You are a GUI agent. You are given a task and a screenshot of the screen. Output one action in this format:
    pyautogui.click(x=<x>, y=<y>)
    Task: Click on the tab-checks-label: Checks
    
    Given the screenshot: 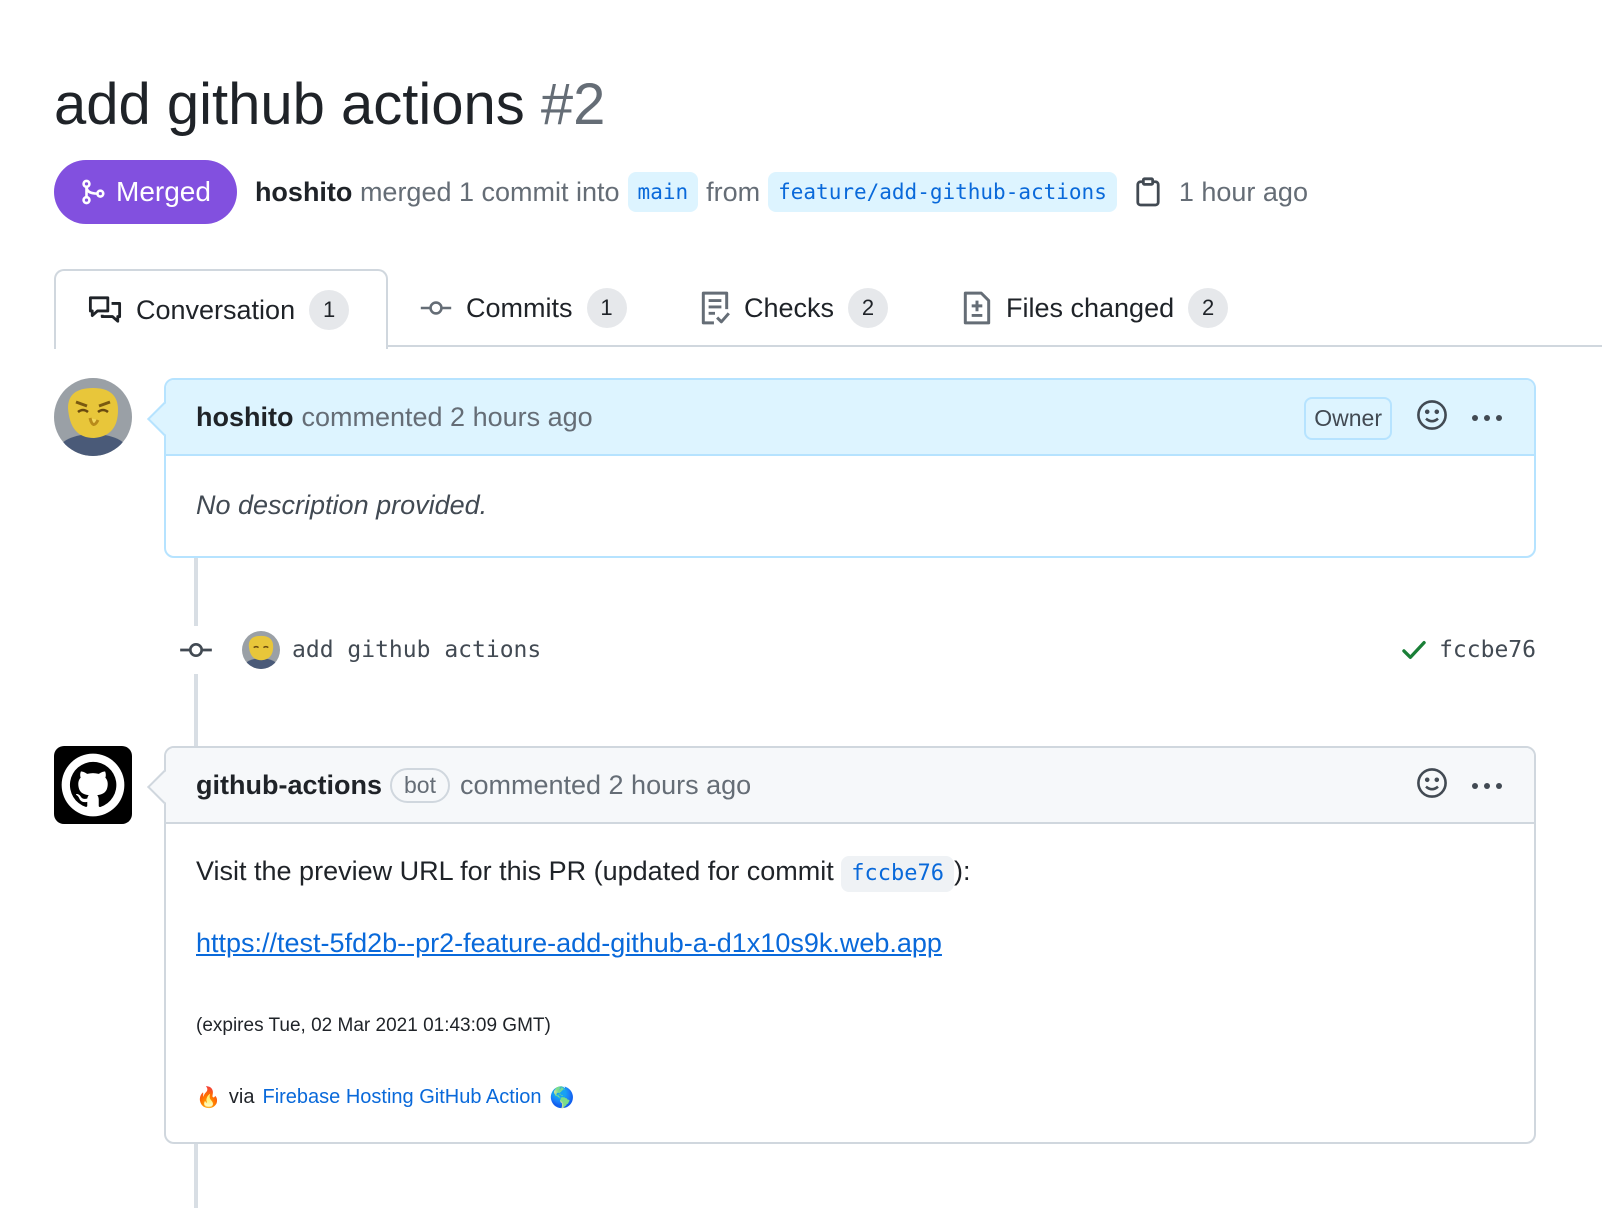 What is the action you would take?
    pyautogui.click(x=789, y=307)
    